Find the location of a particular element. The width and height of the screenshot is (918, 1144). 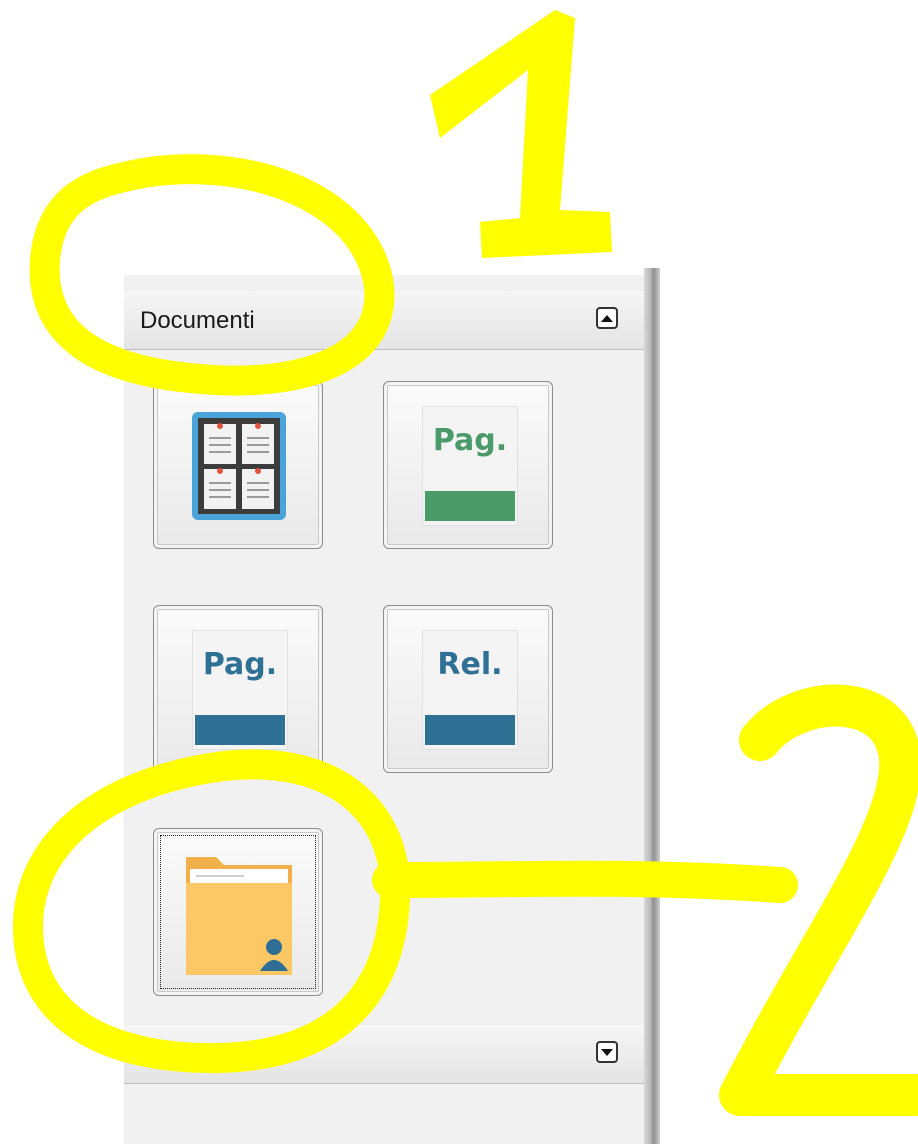

bulletin-board-button is located at coordinates (238, 465).